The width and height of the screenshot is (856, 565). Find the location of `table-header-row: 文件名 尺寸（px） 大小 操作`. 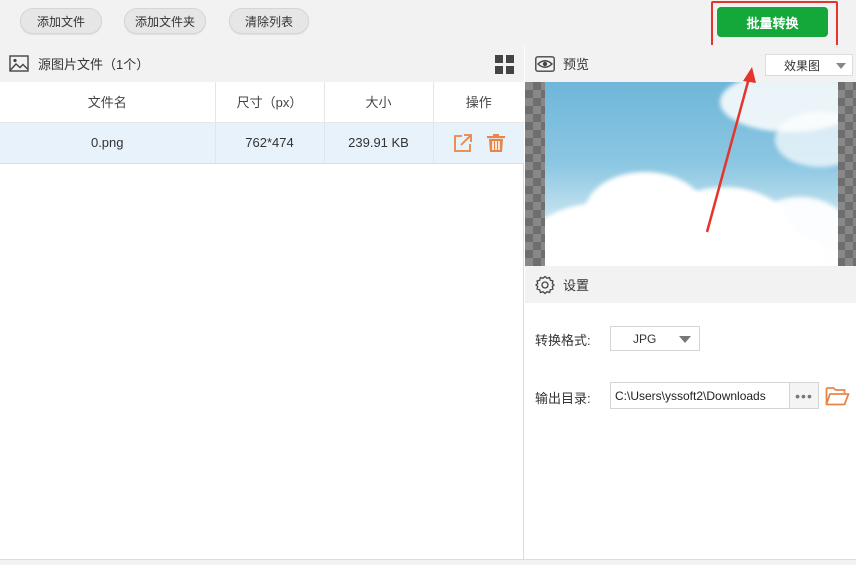

table-header-row: 文件名 尺寸（px） 大小 操作 is located at coordinates (262, 102).